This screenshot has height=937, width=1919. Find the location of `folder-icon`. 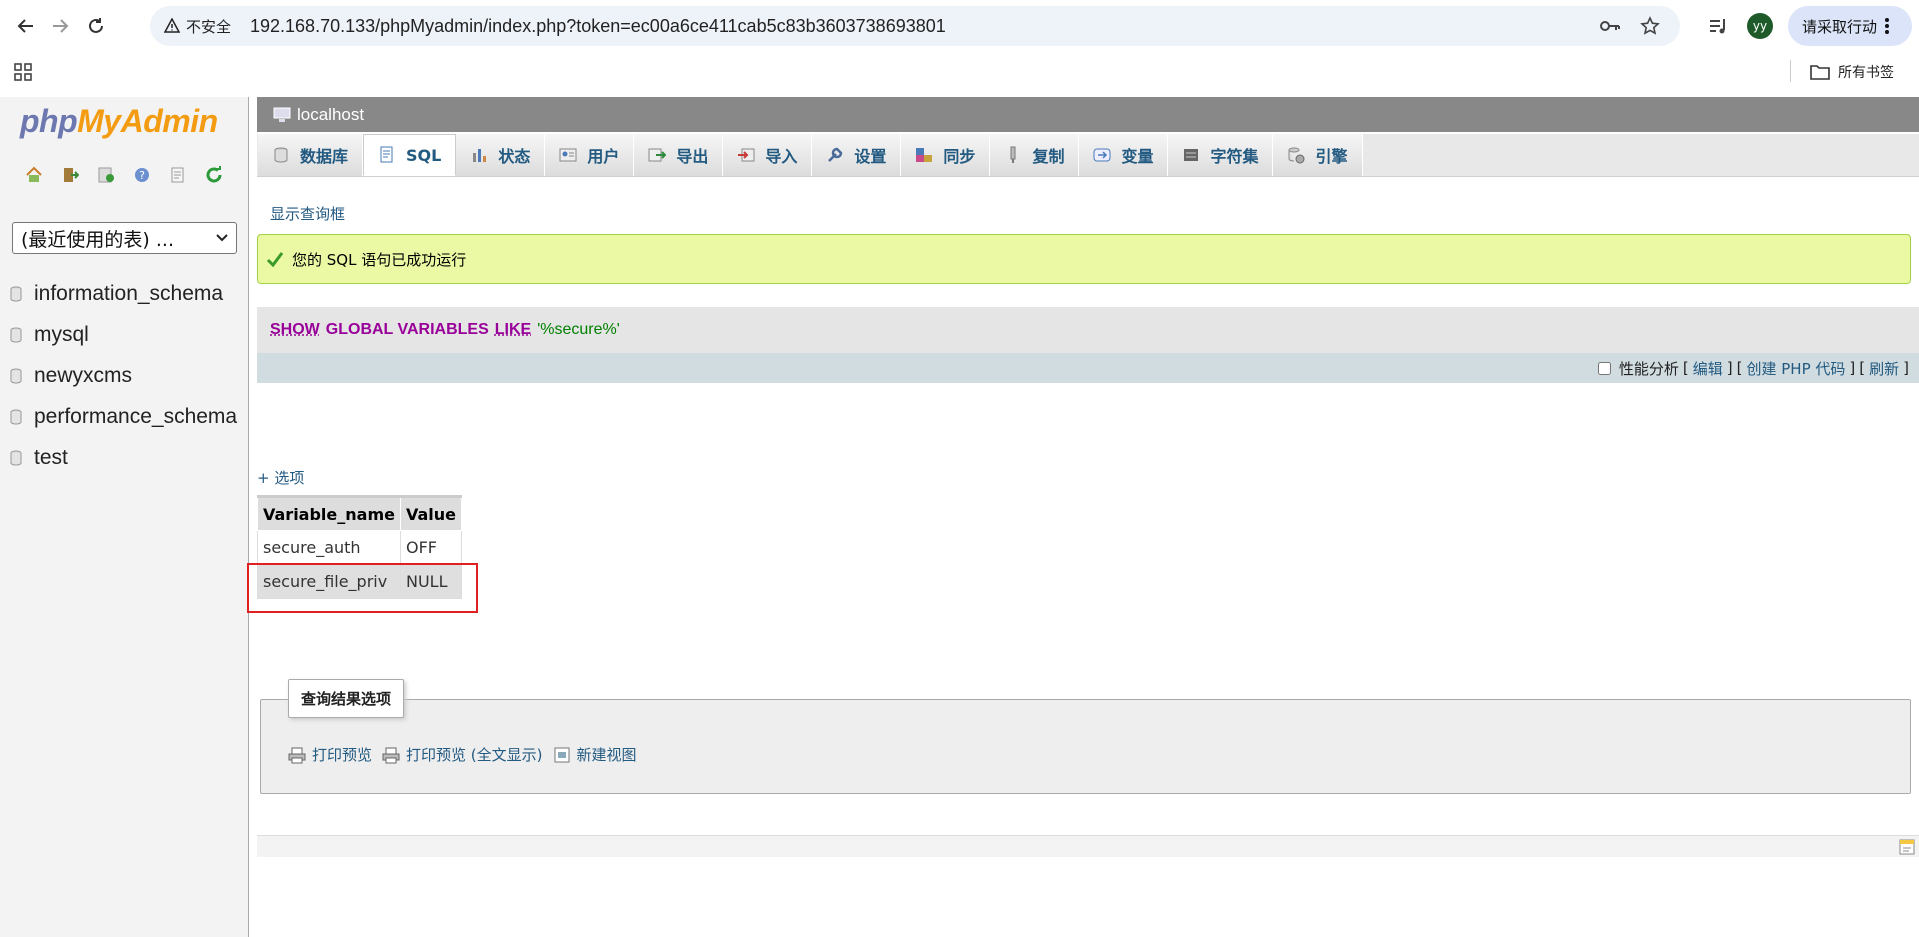

folder-icon is located at coordinates (1820, 72).